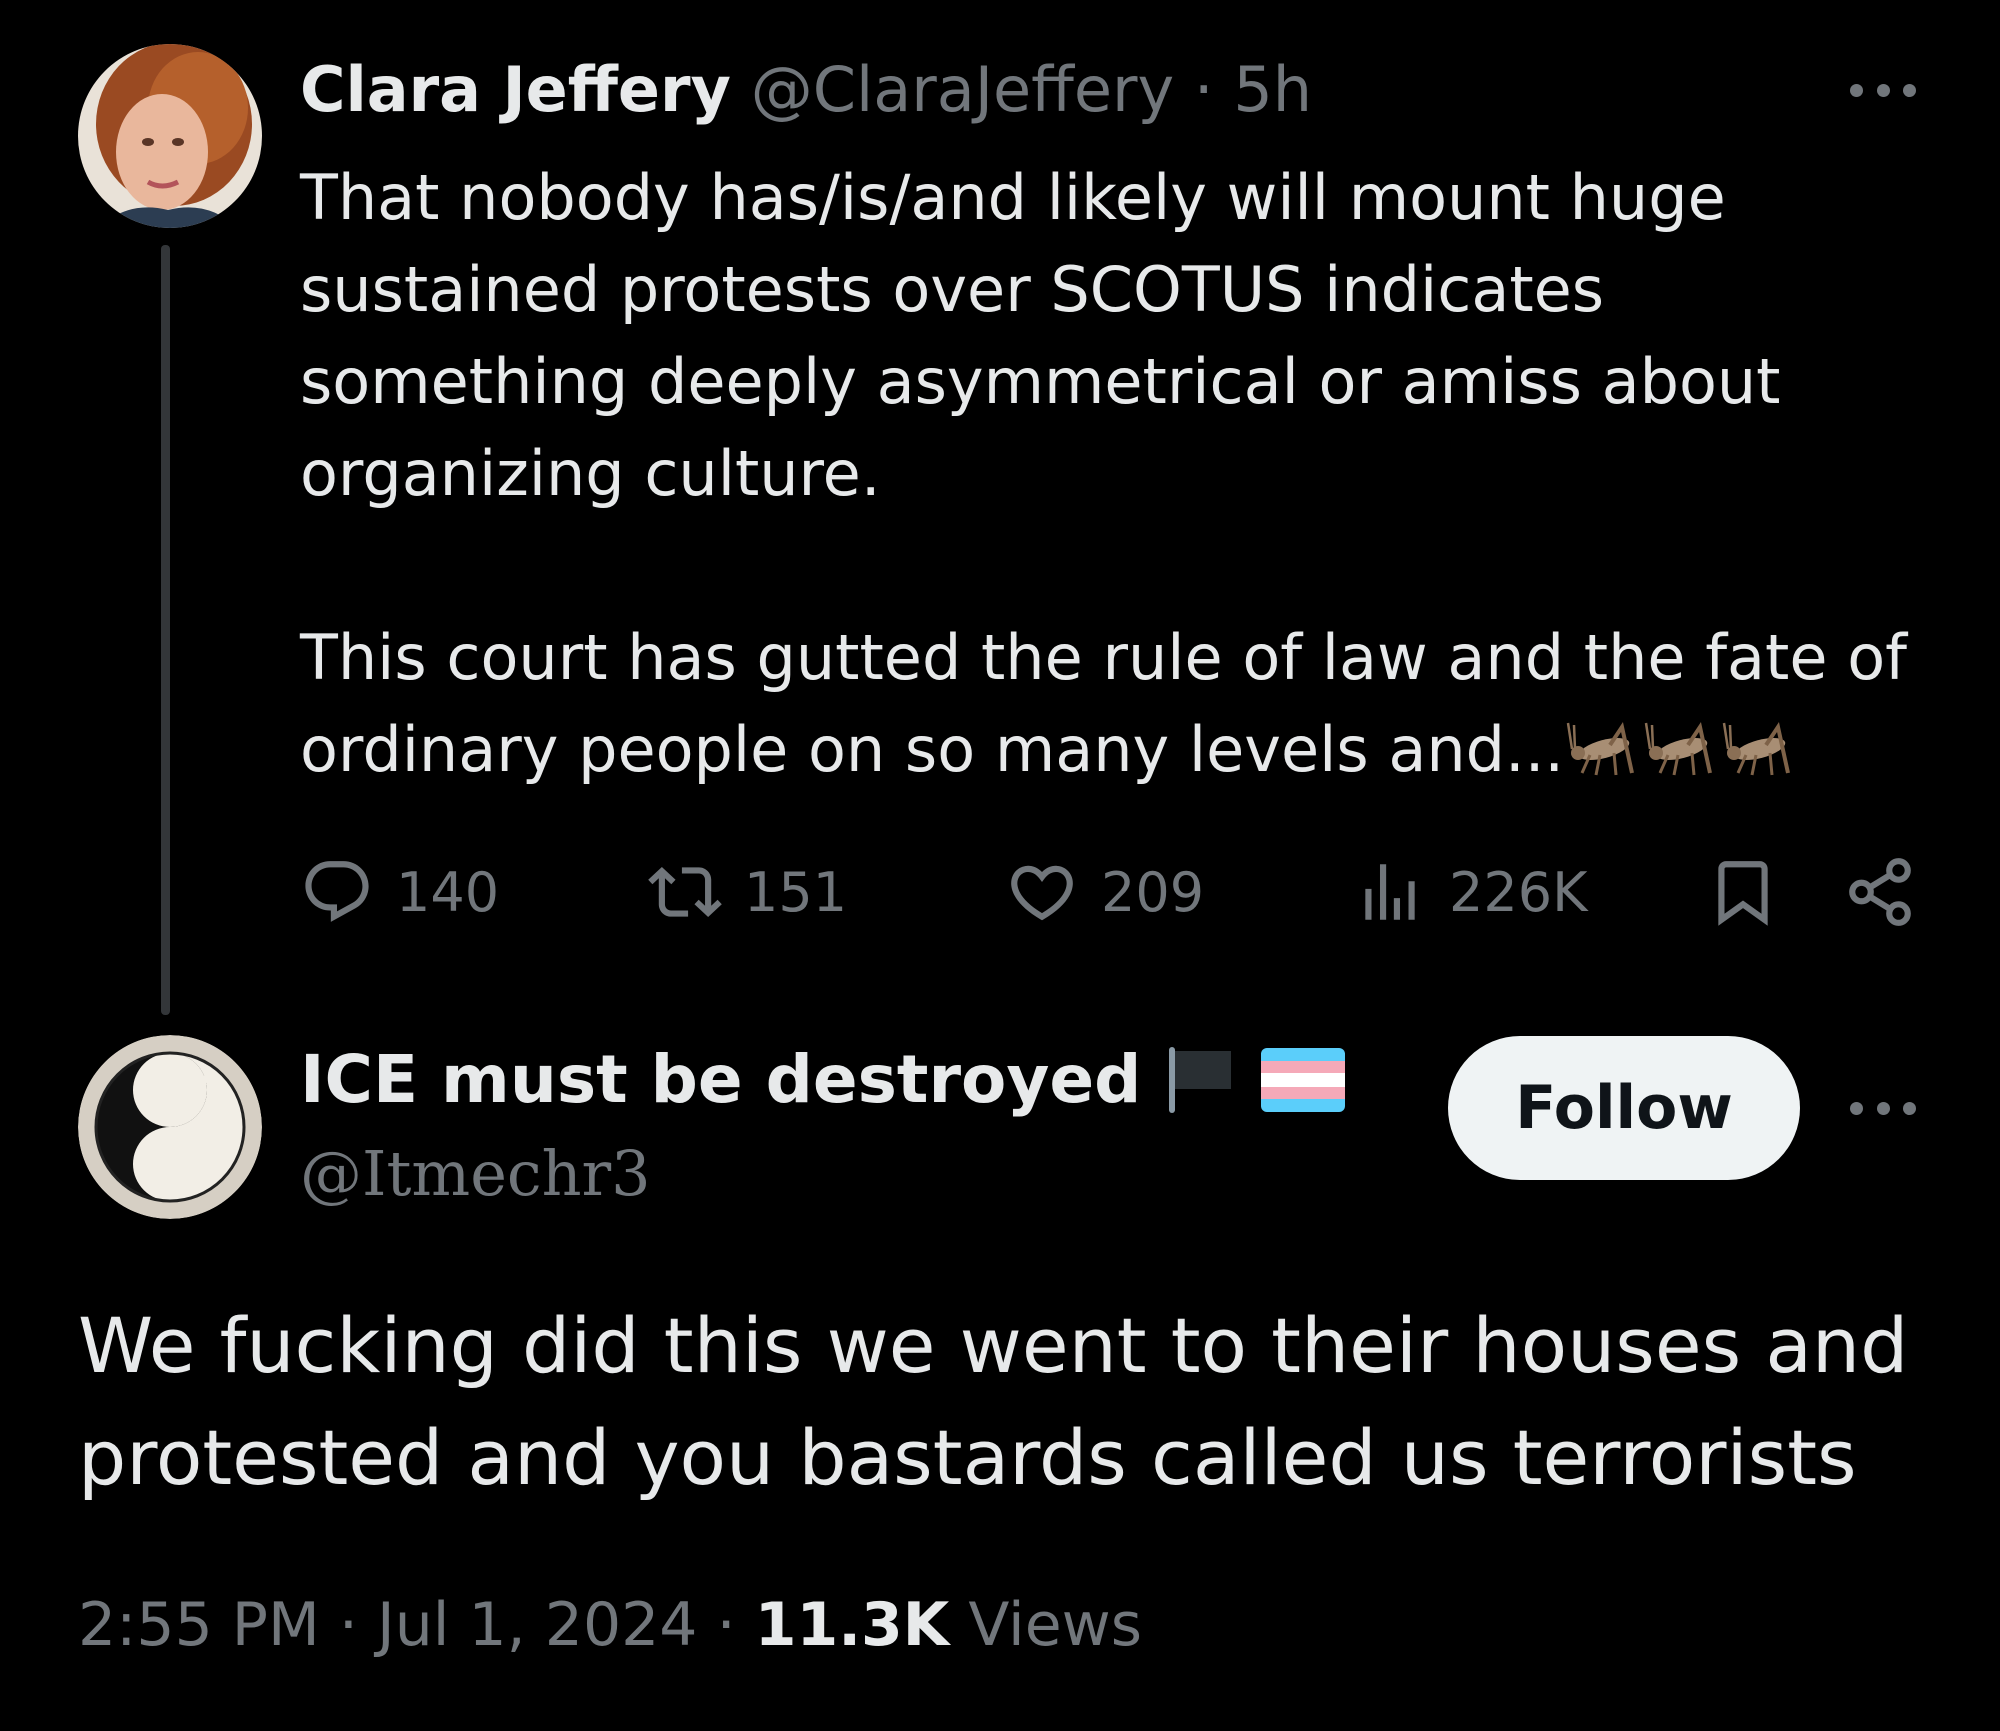 The width and height of the screenshot is (2000, 1731). What do you see at coordinates (1883, 90) in the screenshot?
I see `parent-more-options-icon` at bounding box center [1883, 90].